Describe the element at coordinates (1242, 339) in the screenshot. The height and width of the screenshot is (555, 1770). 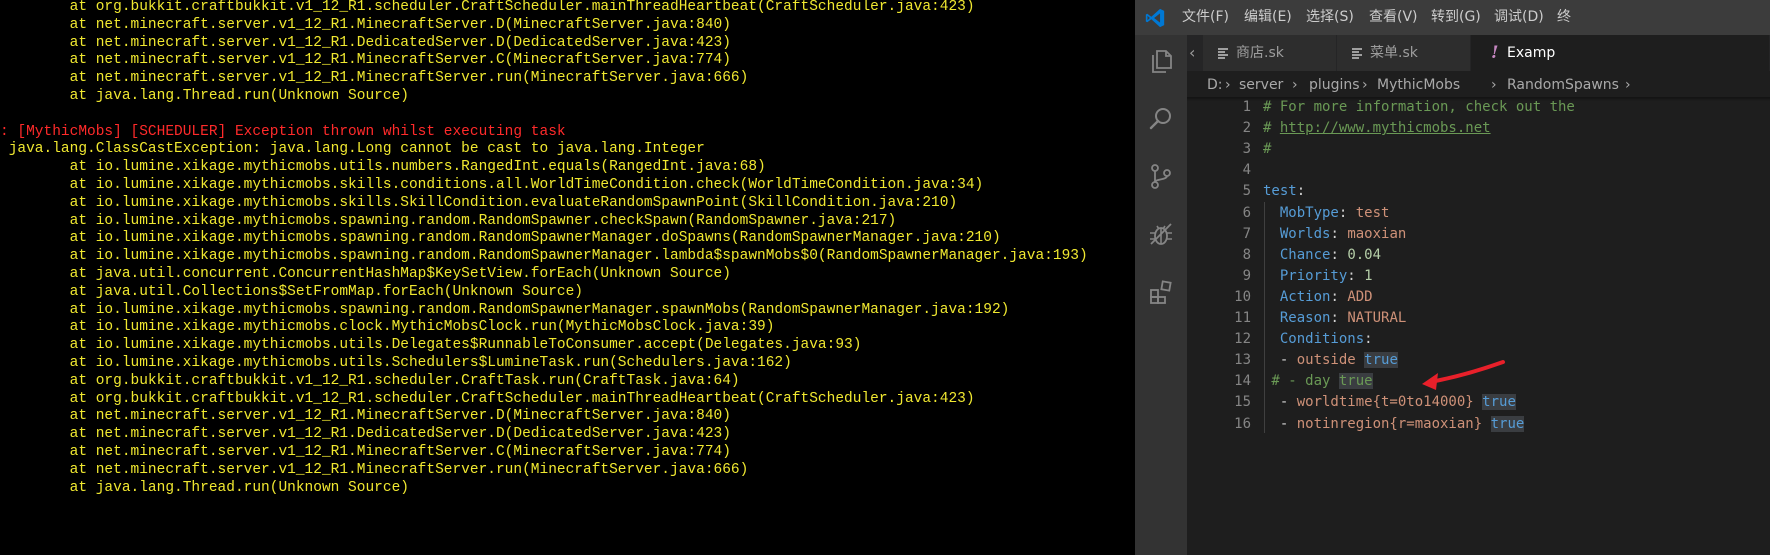
I see `line-number: 12` at that location.